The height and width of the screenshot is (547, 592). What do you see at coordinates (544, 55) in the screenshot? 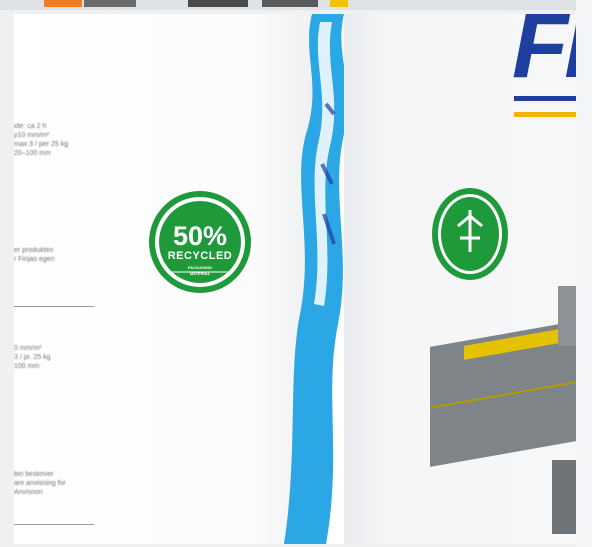
I see `brand-logo: FI` at bounding box center [544, 55].